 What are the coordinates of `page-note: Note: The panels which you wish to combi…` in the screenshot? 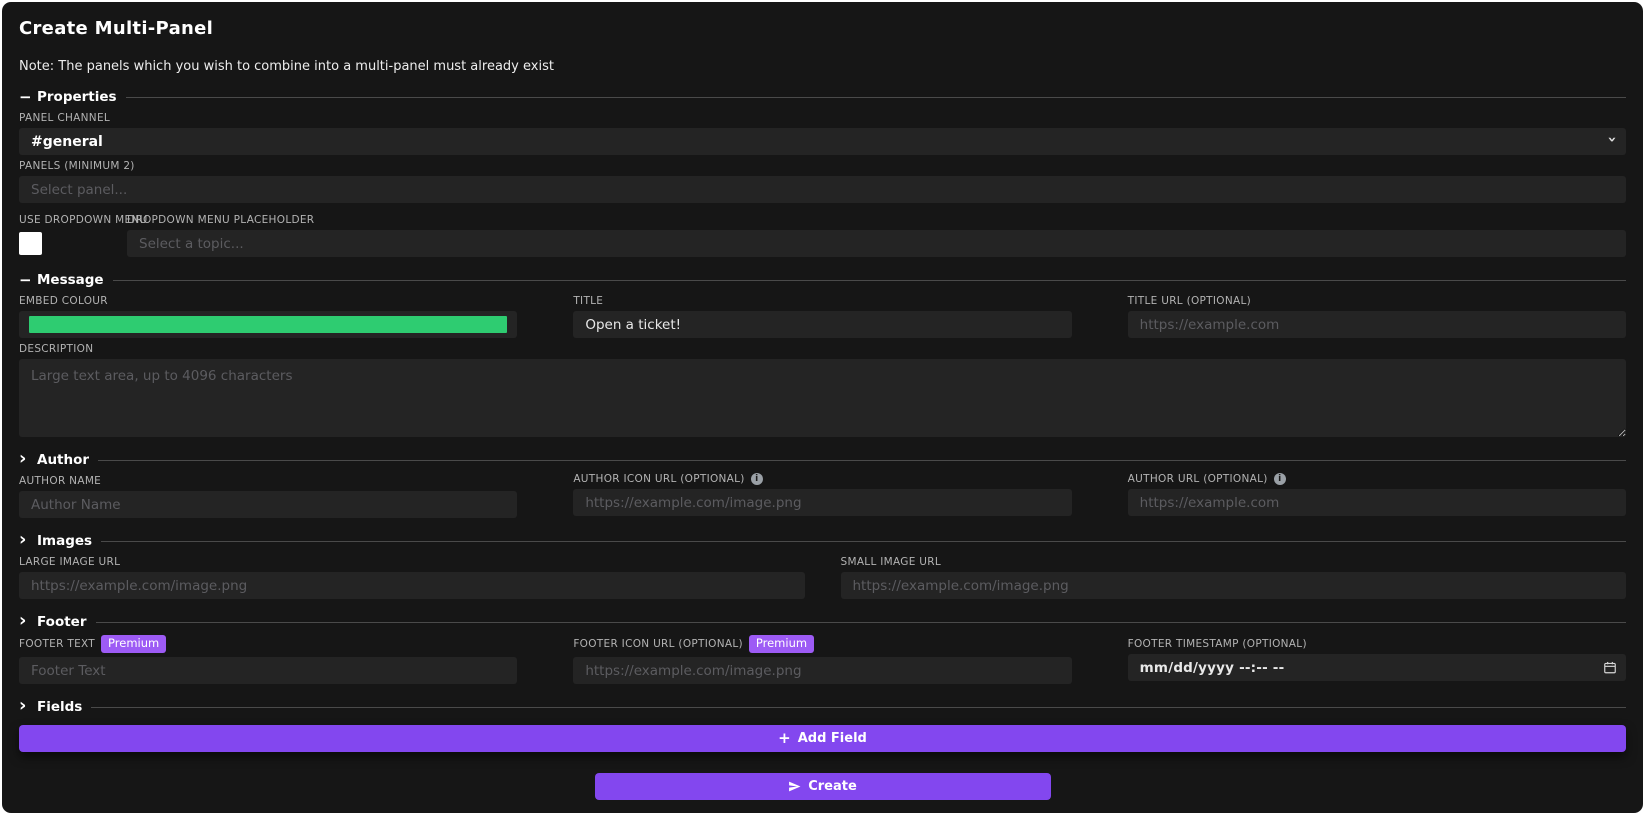 It's located at (286, 66).